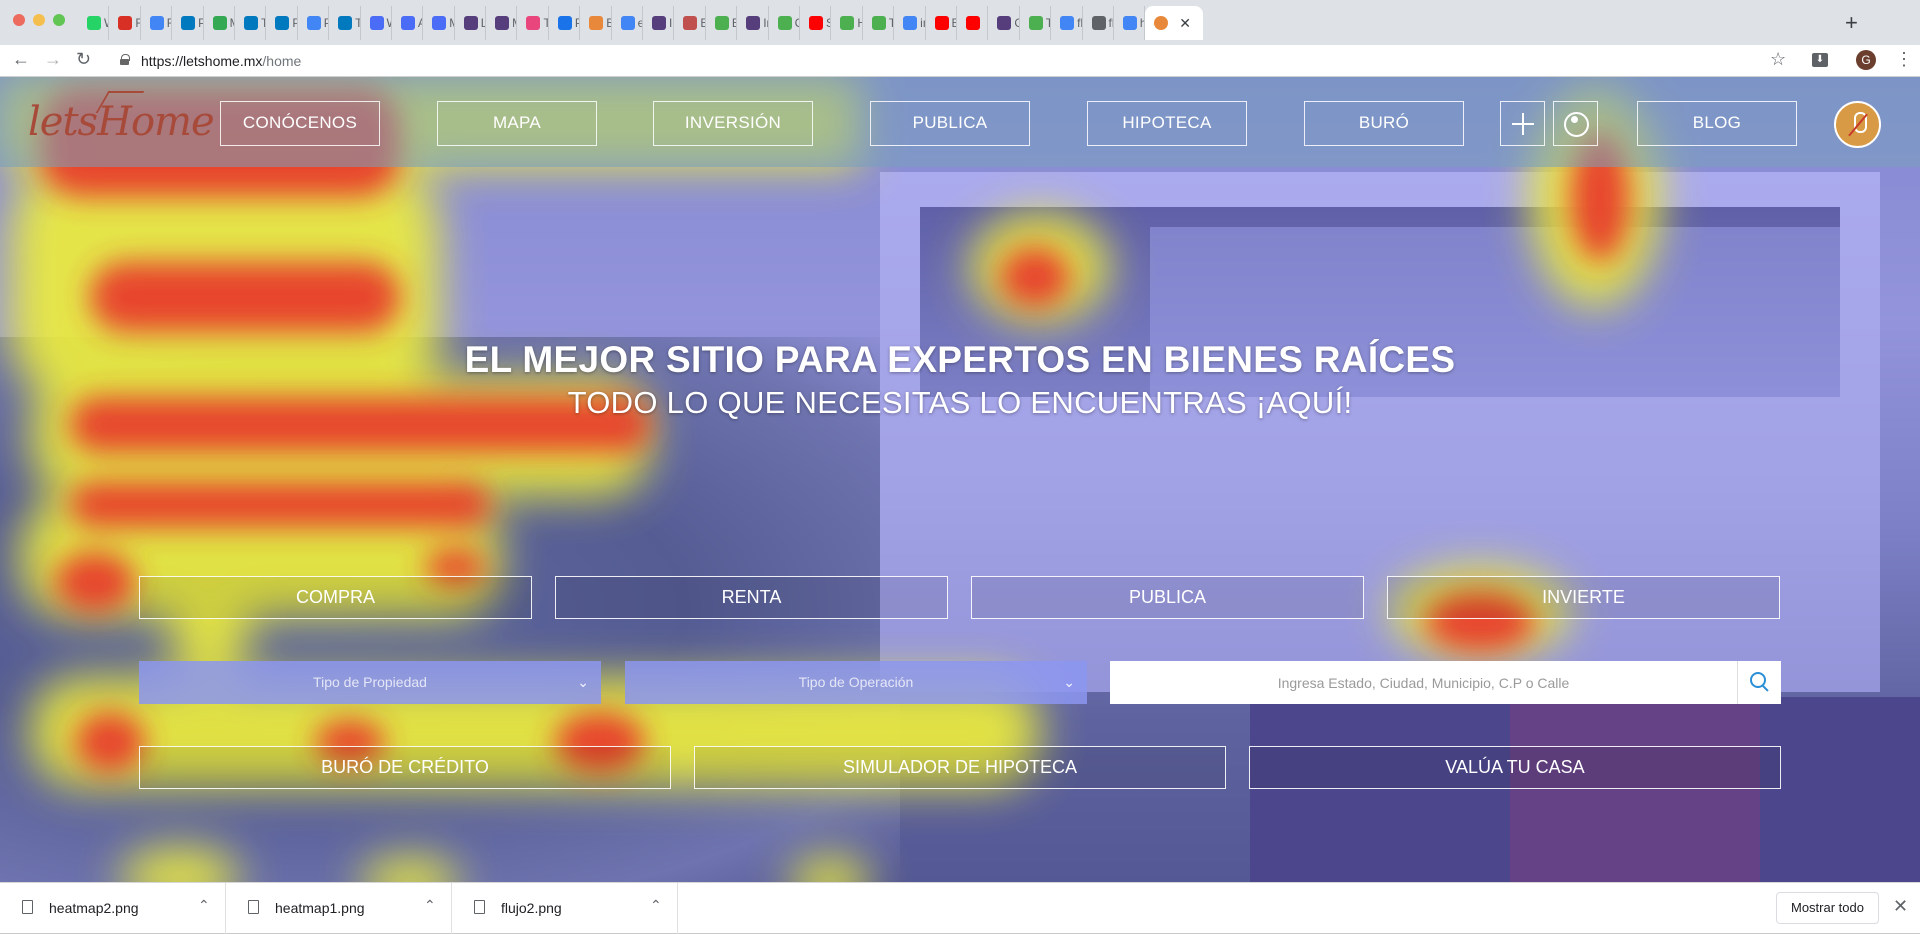 This screenshot has width=1920, height=934. What do you see at coordinates (847, 23) in the screenshot?
I see `browser-tab: H` at bounding box center [847, 23].